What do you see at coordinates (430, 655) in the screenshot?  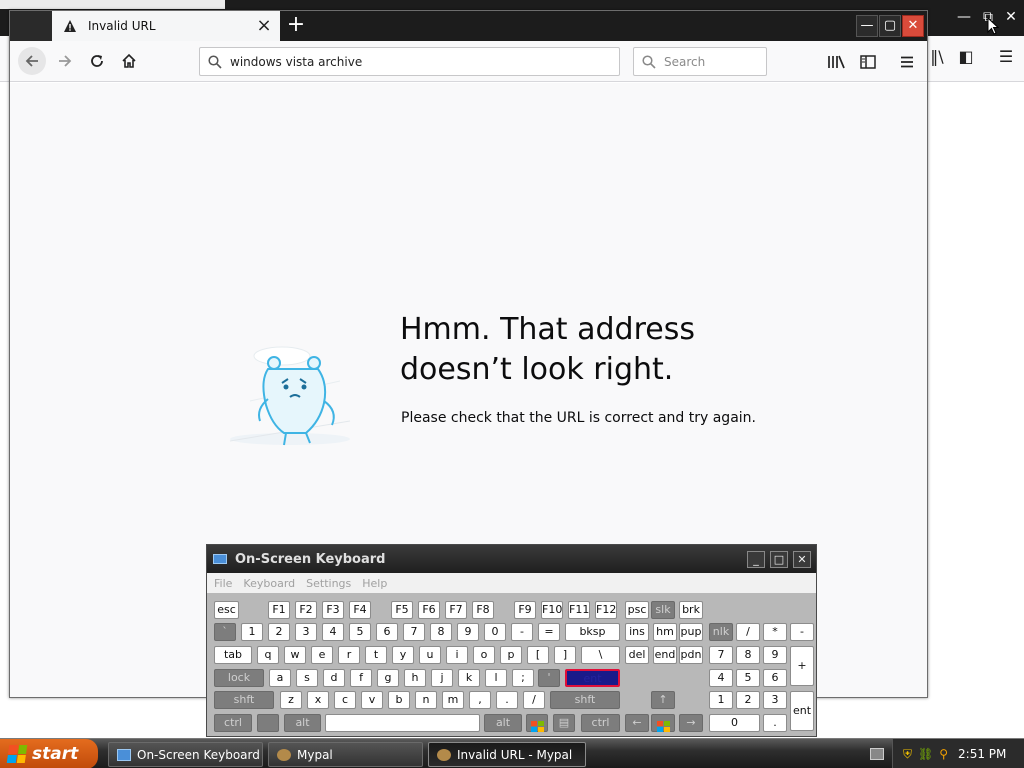 I see `osk-key-u: u` at bounding box center [430, 655].